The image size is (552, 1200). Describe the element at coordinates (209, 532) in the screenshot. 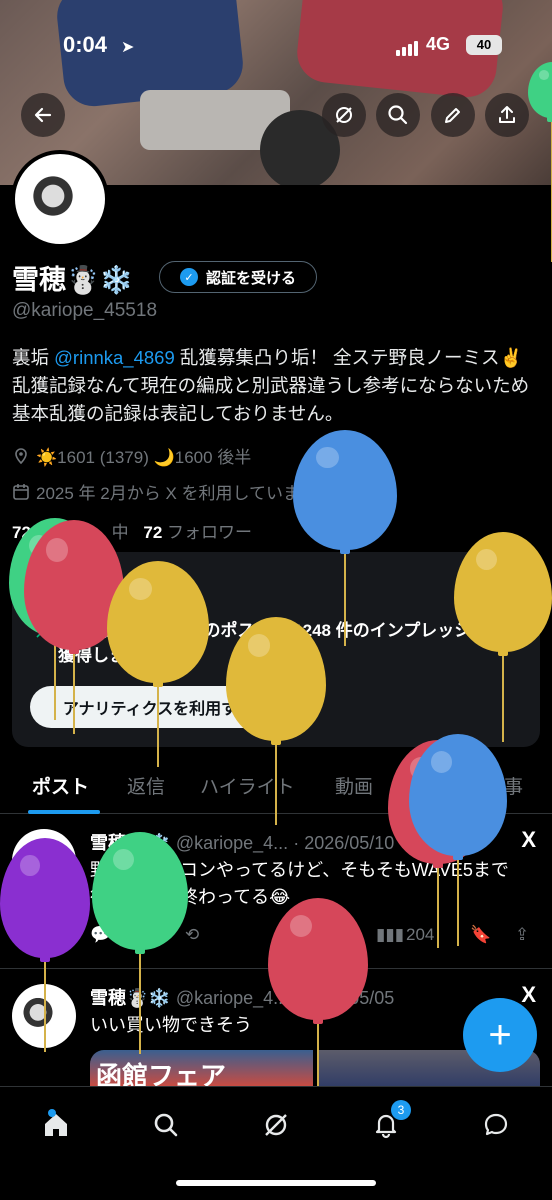

I see `followers-label: フォロワー` at that location.